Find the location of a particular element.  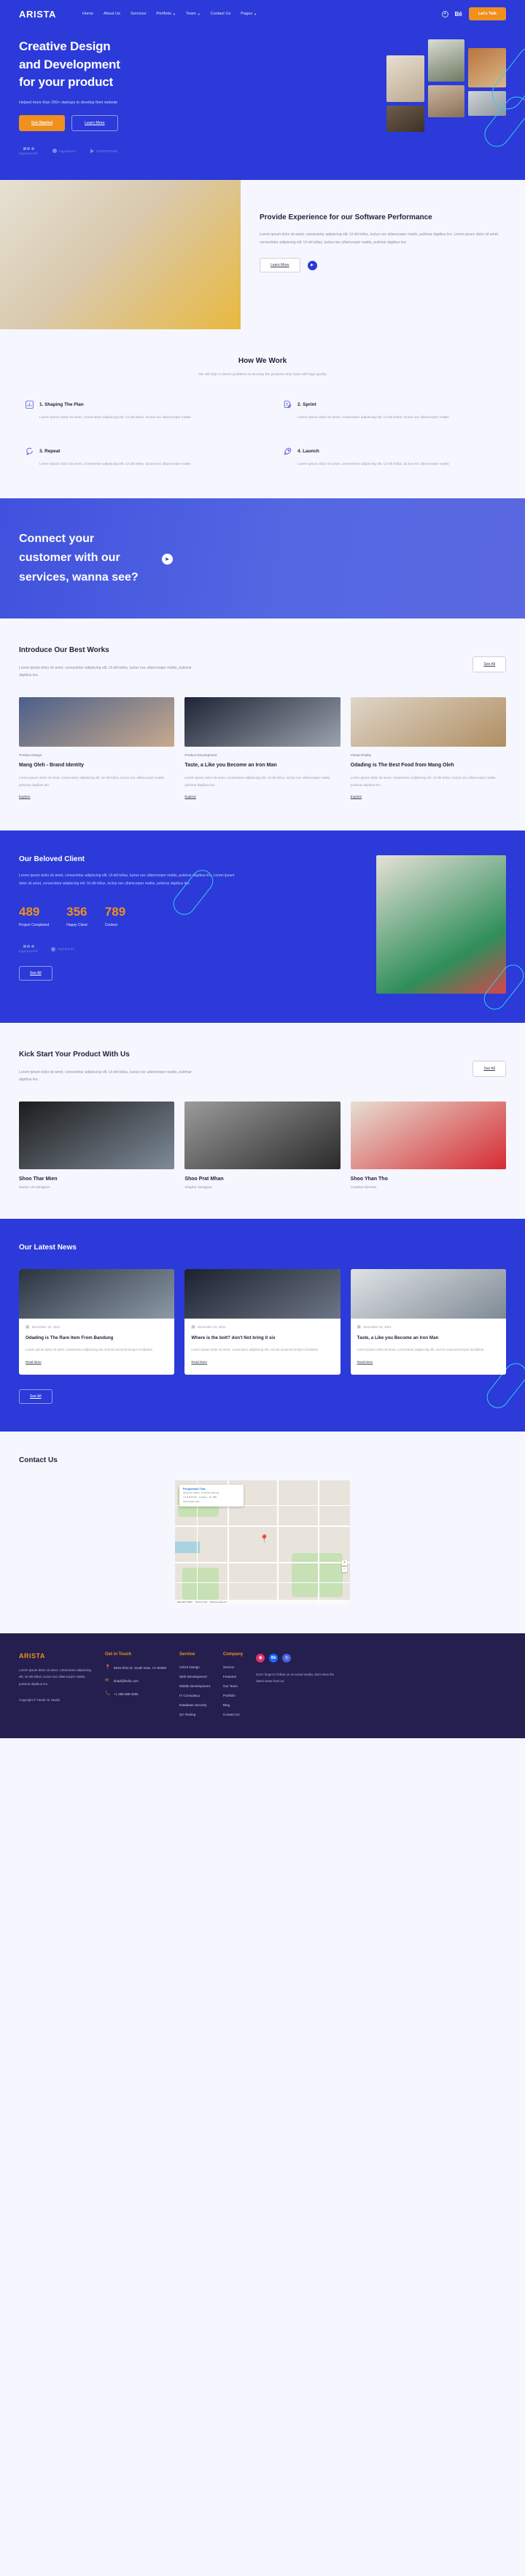

get-started-button: Get Started is located at coordinates (42, 122).